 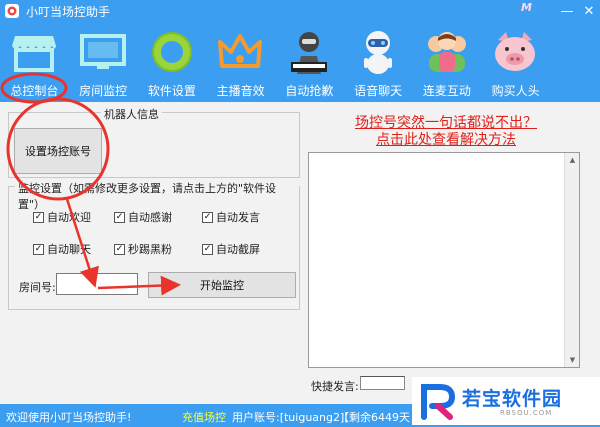 I want to click on toolbar-item-room-monitor: 房间监控, so click(x=103, y=62).